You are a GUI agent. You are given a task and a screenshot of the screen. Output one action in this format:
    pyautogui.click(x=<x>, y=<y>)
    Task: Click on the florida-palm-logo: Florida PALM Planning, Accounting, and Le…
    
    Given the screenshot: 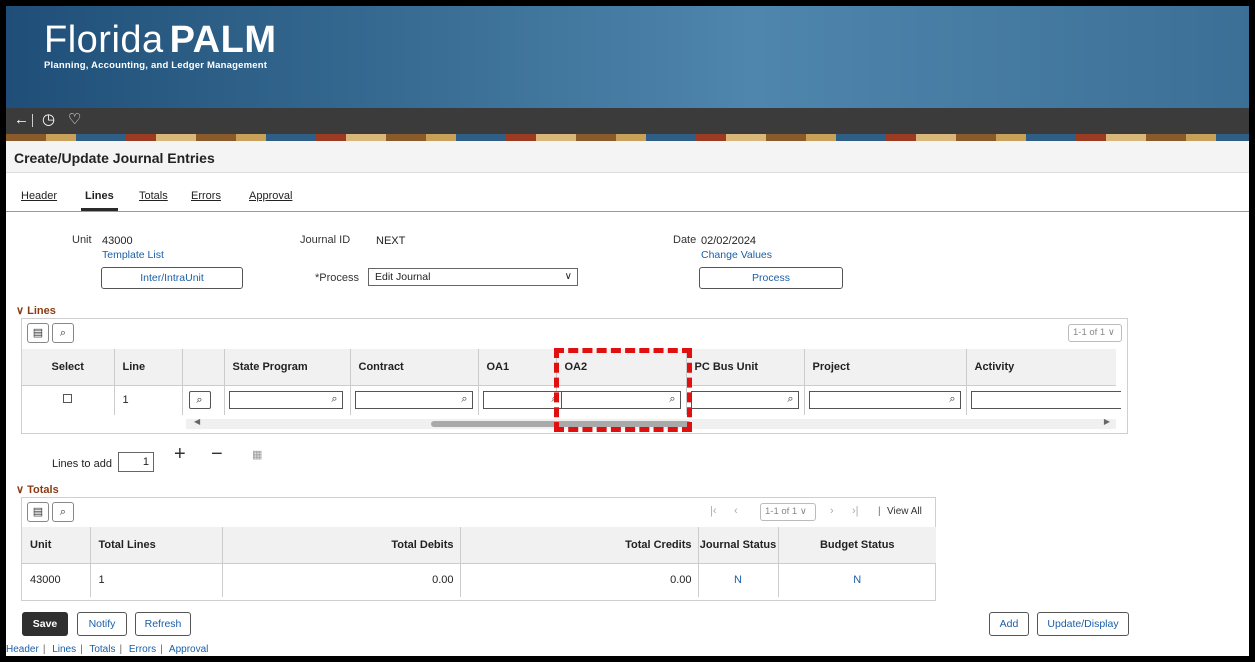 What is the action you would take?
    pyautogui.click(x=160, y=45)
    